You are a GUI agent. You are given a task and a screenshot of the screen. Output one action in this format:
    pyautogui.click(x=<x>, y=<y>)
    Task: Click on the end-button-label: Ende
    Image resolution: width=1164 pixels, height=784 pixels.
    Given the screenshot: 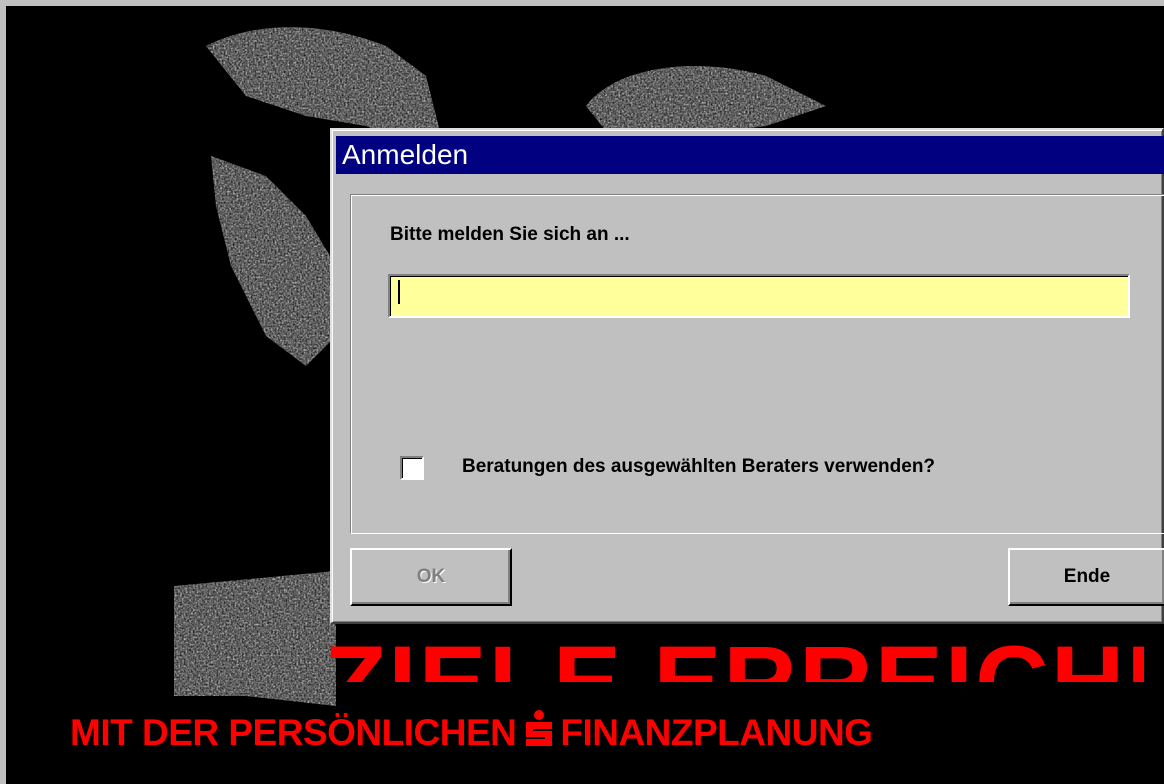 What is the action you would take?
    pyautogui.click(x=1087, y=576)
    